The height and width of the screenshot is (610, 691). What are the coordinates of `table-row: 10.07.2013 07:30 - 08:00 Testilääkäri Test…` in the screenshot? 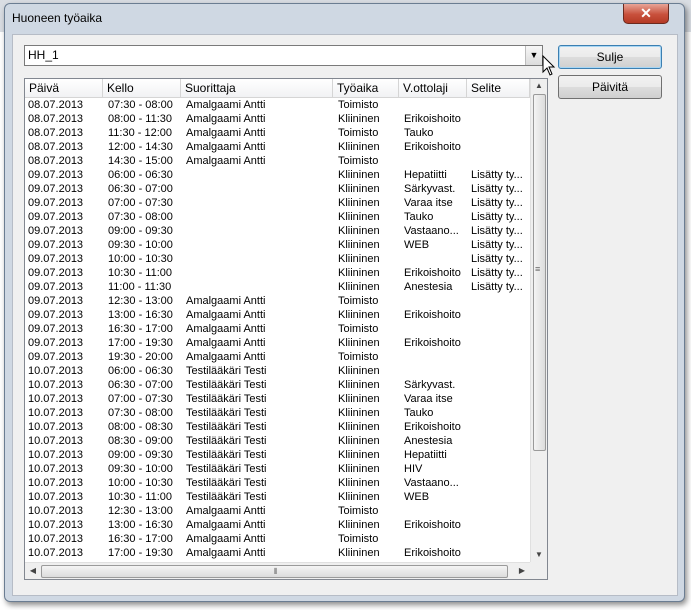 It's located at (277, 413).